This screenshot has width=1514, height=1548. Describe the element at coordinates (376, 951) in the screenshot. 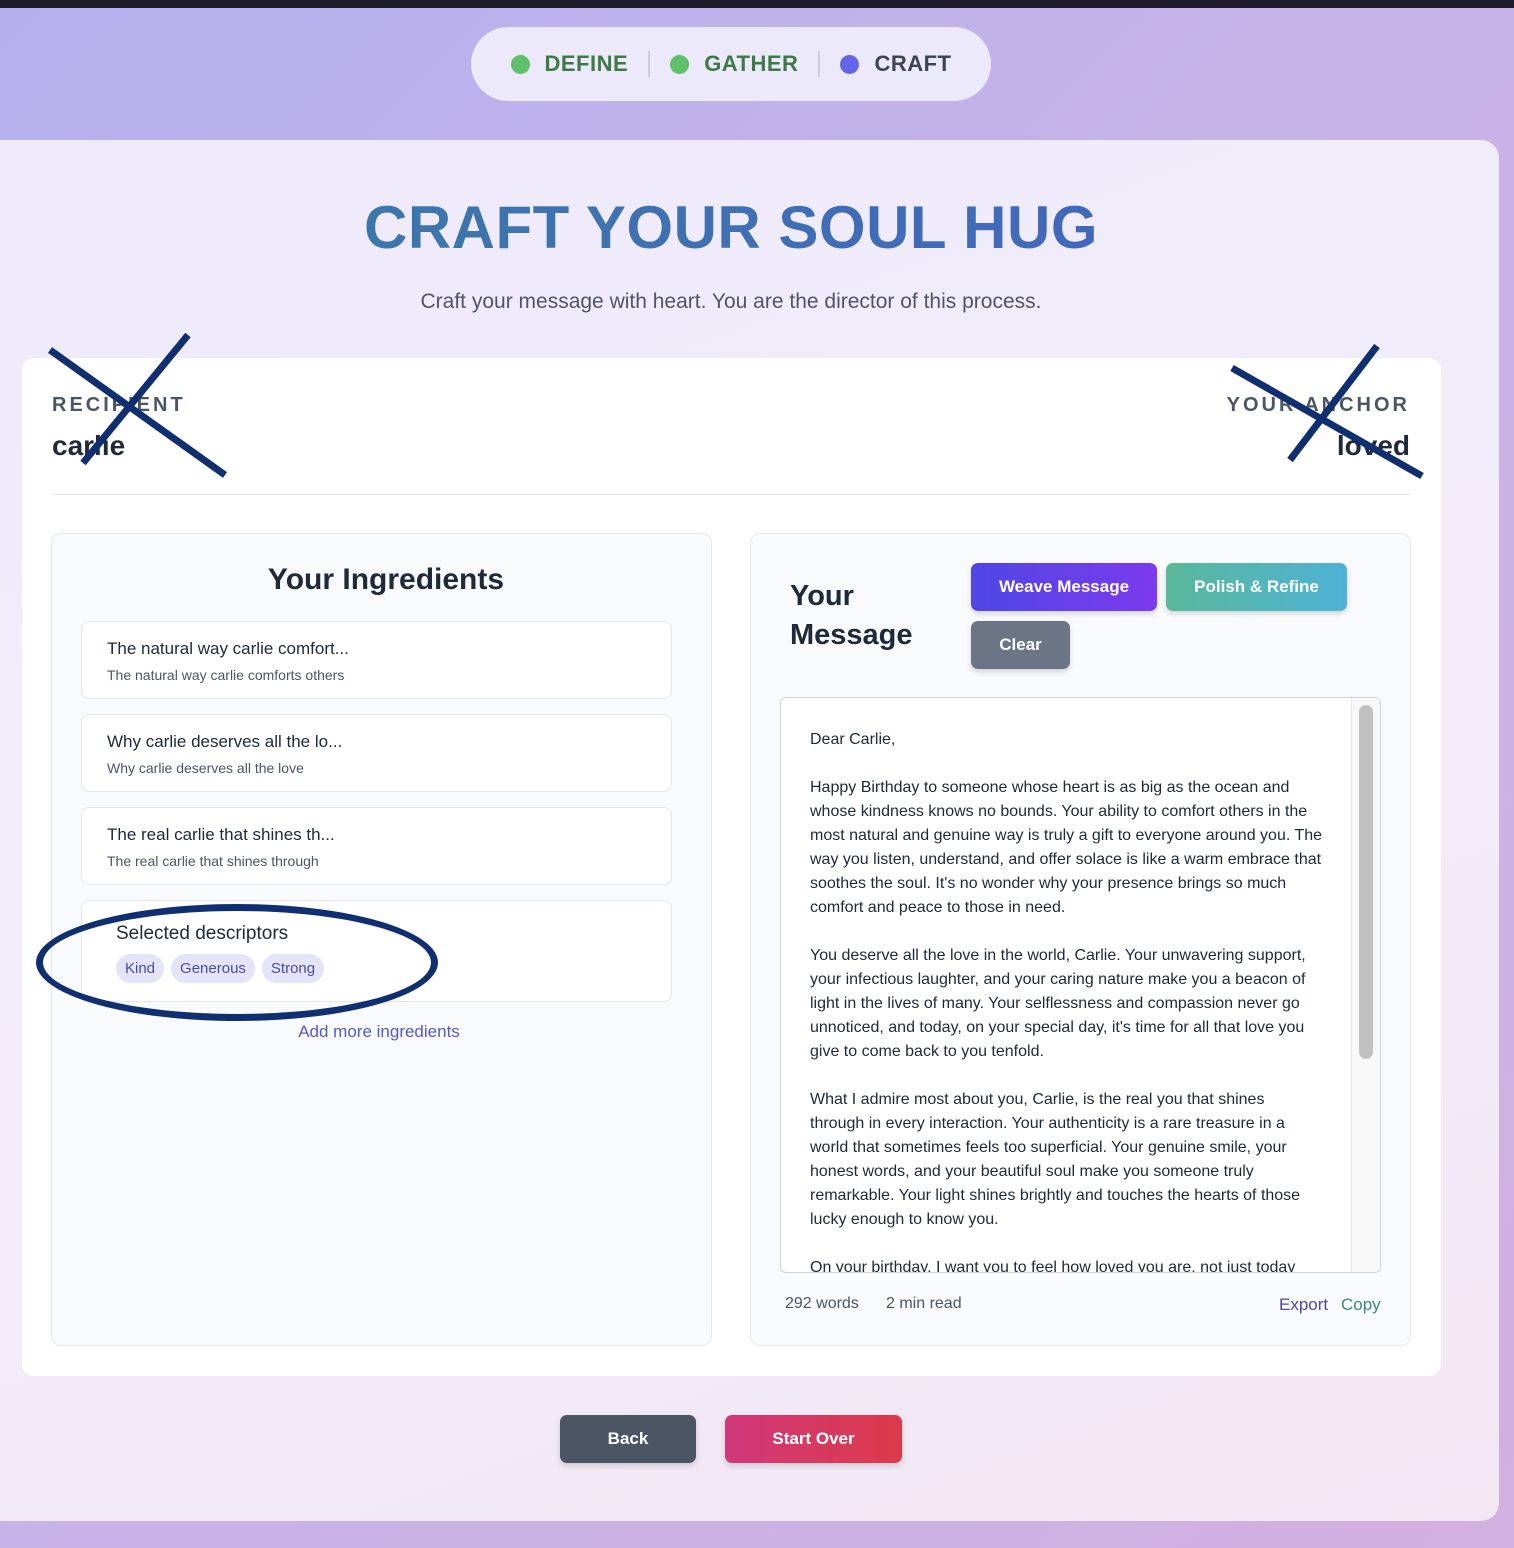

I see `descriptors-card` at that location.